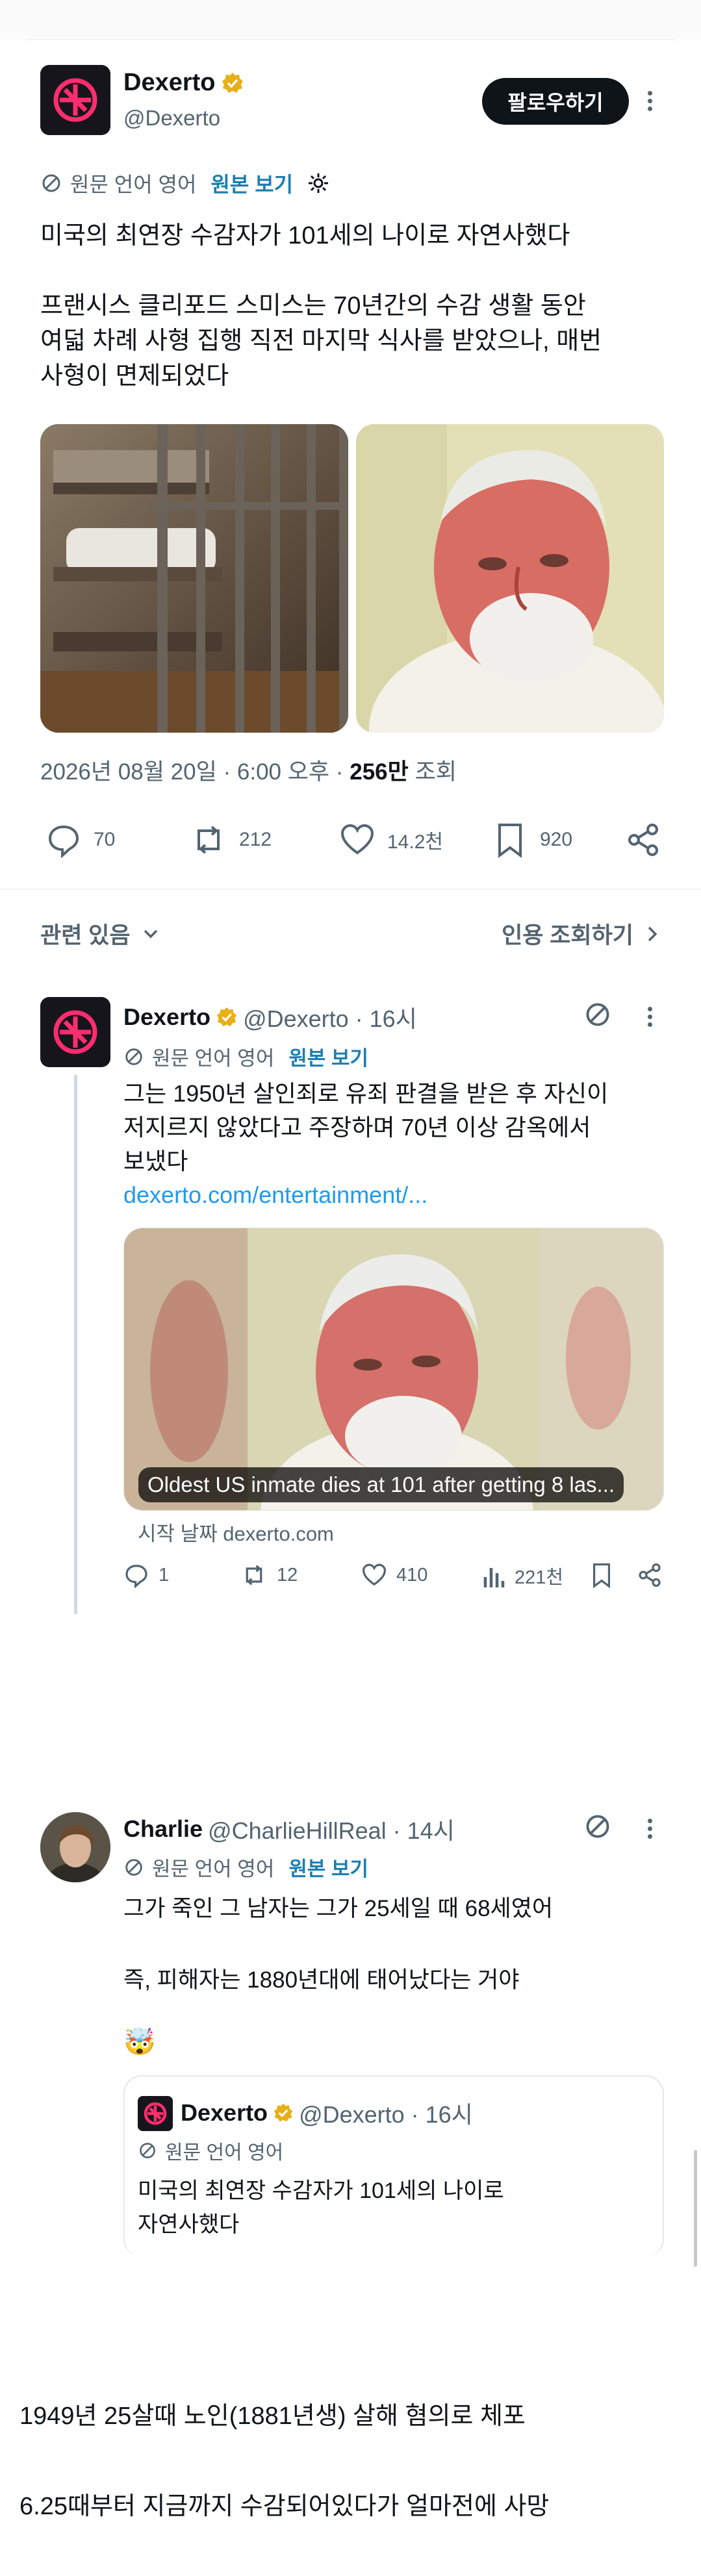 The image size is (701, 2576). I want to click on reply2-author: Charlie, so click(163, 1829).